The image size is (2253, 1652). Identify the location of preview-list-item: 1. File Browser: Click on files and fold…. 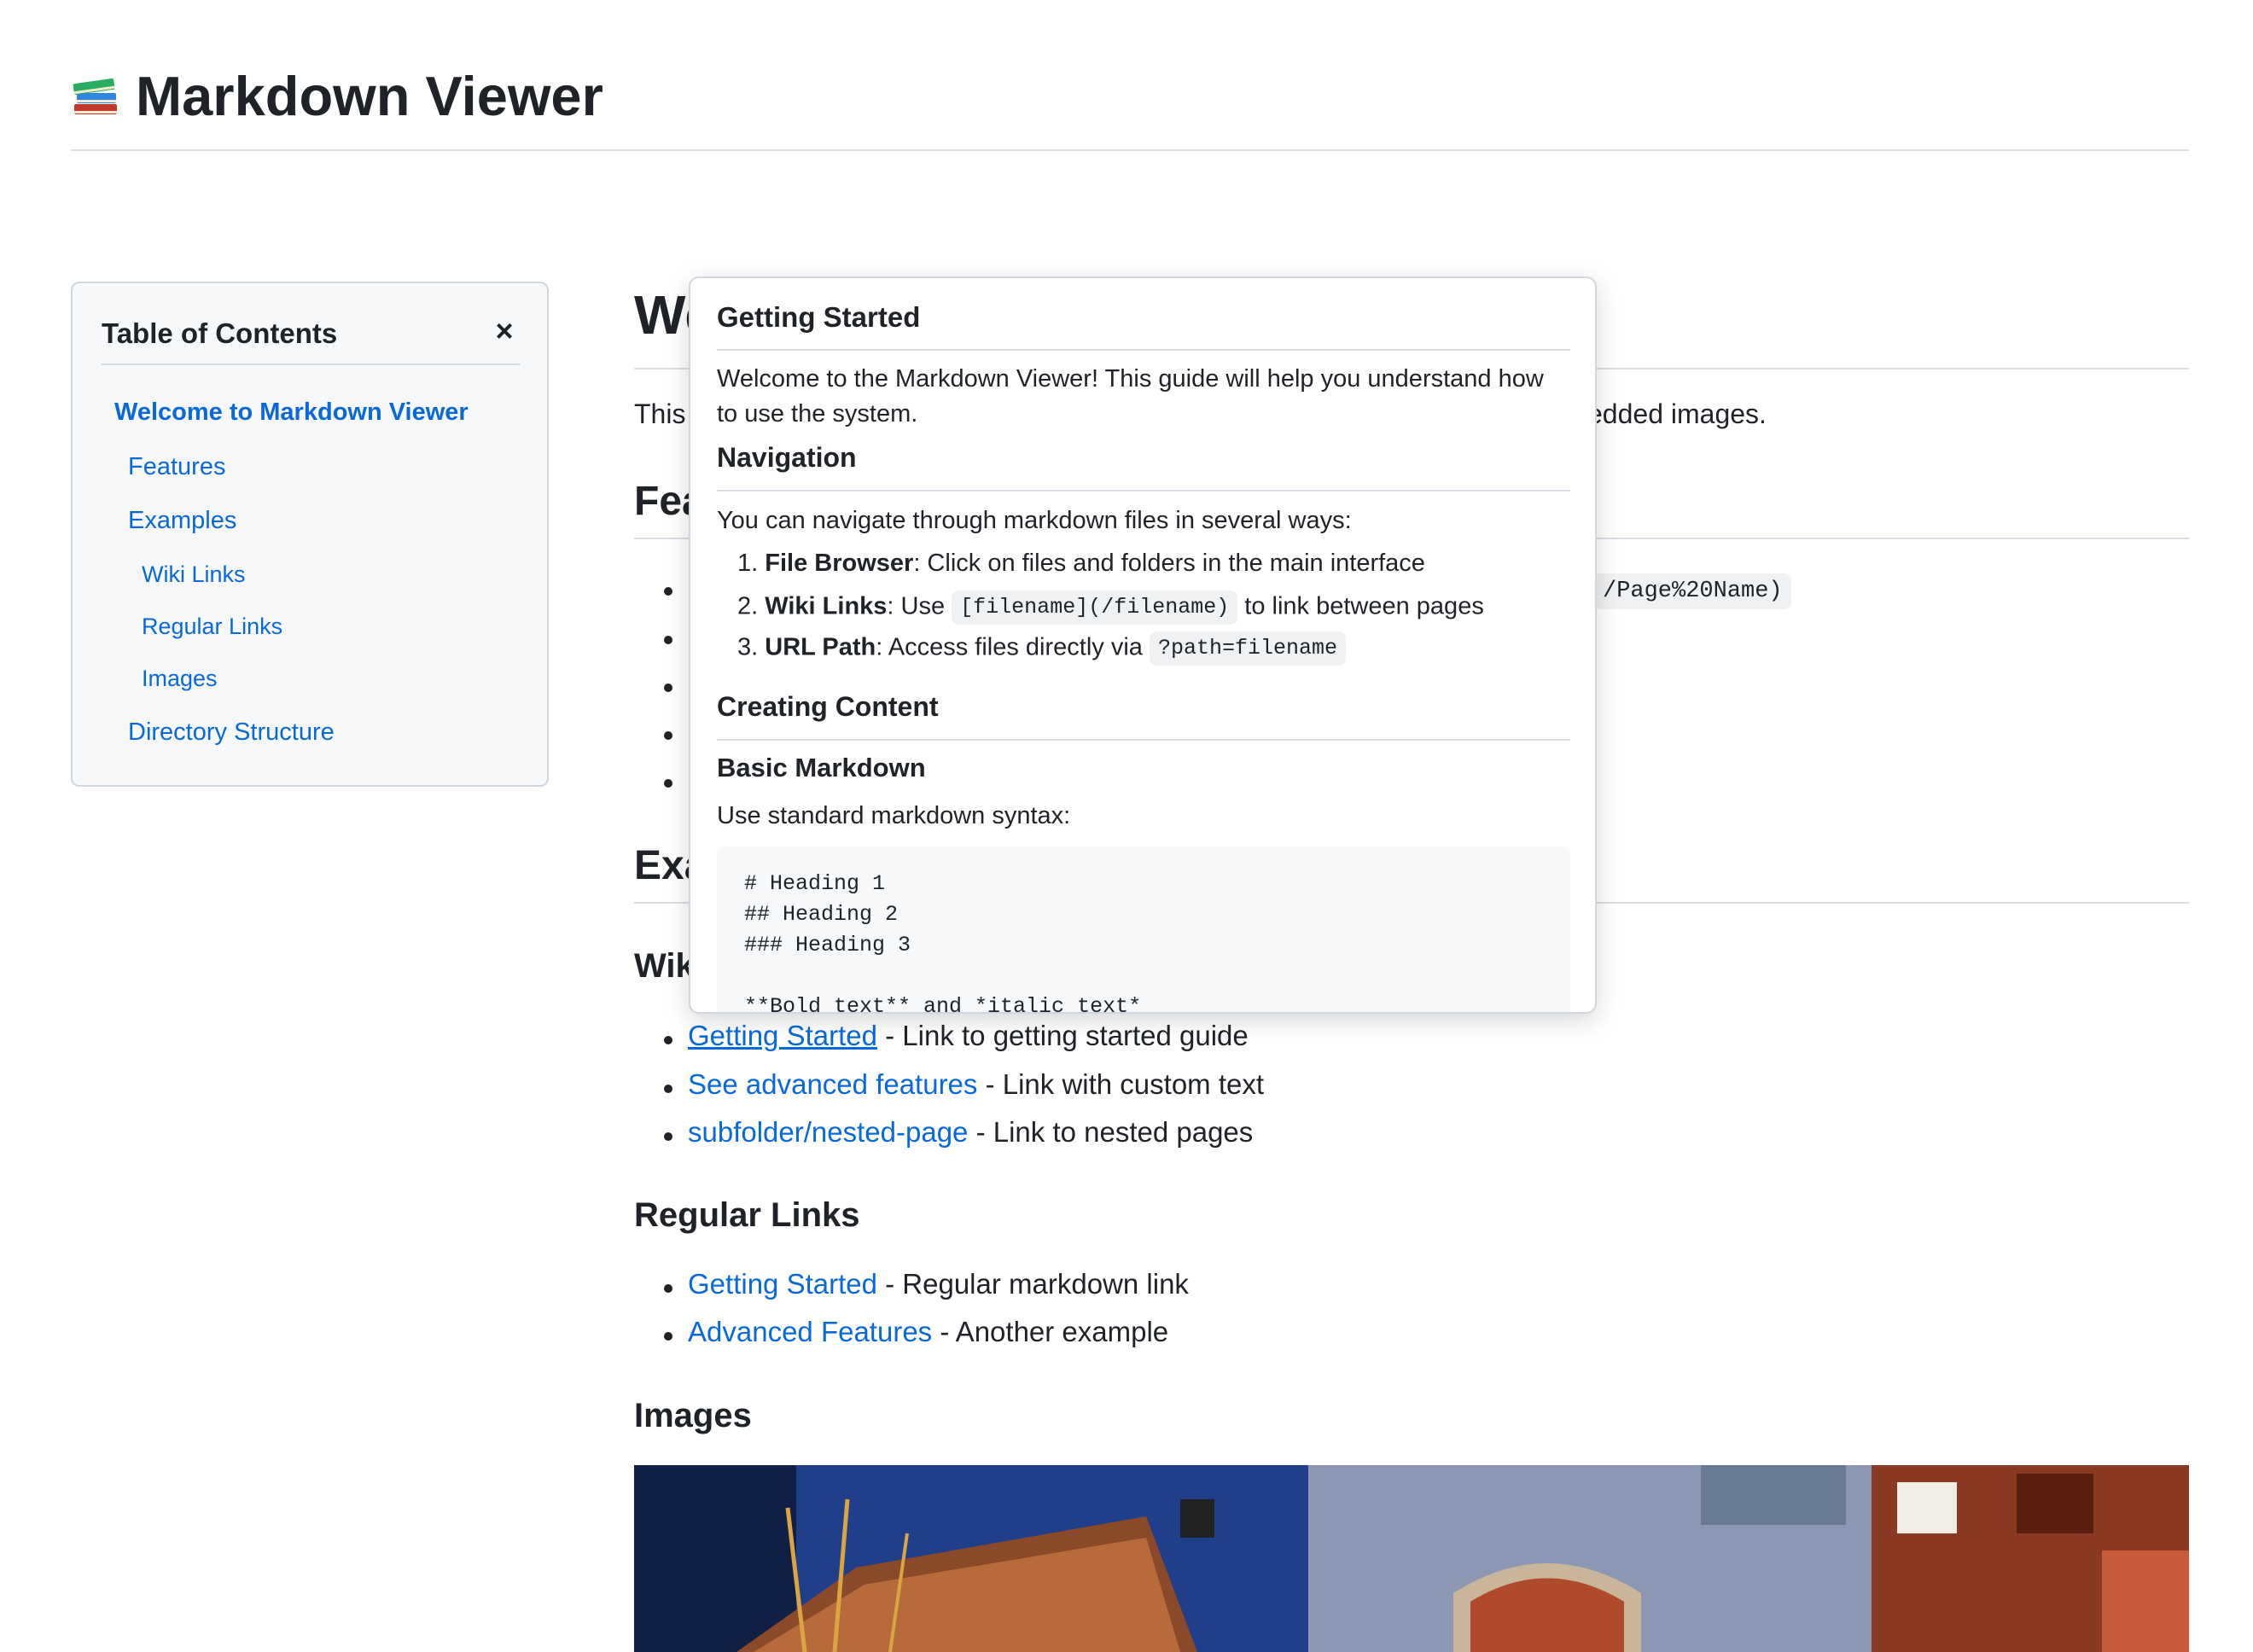
(1081, 564).